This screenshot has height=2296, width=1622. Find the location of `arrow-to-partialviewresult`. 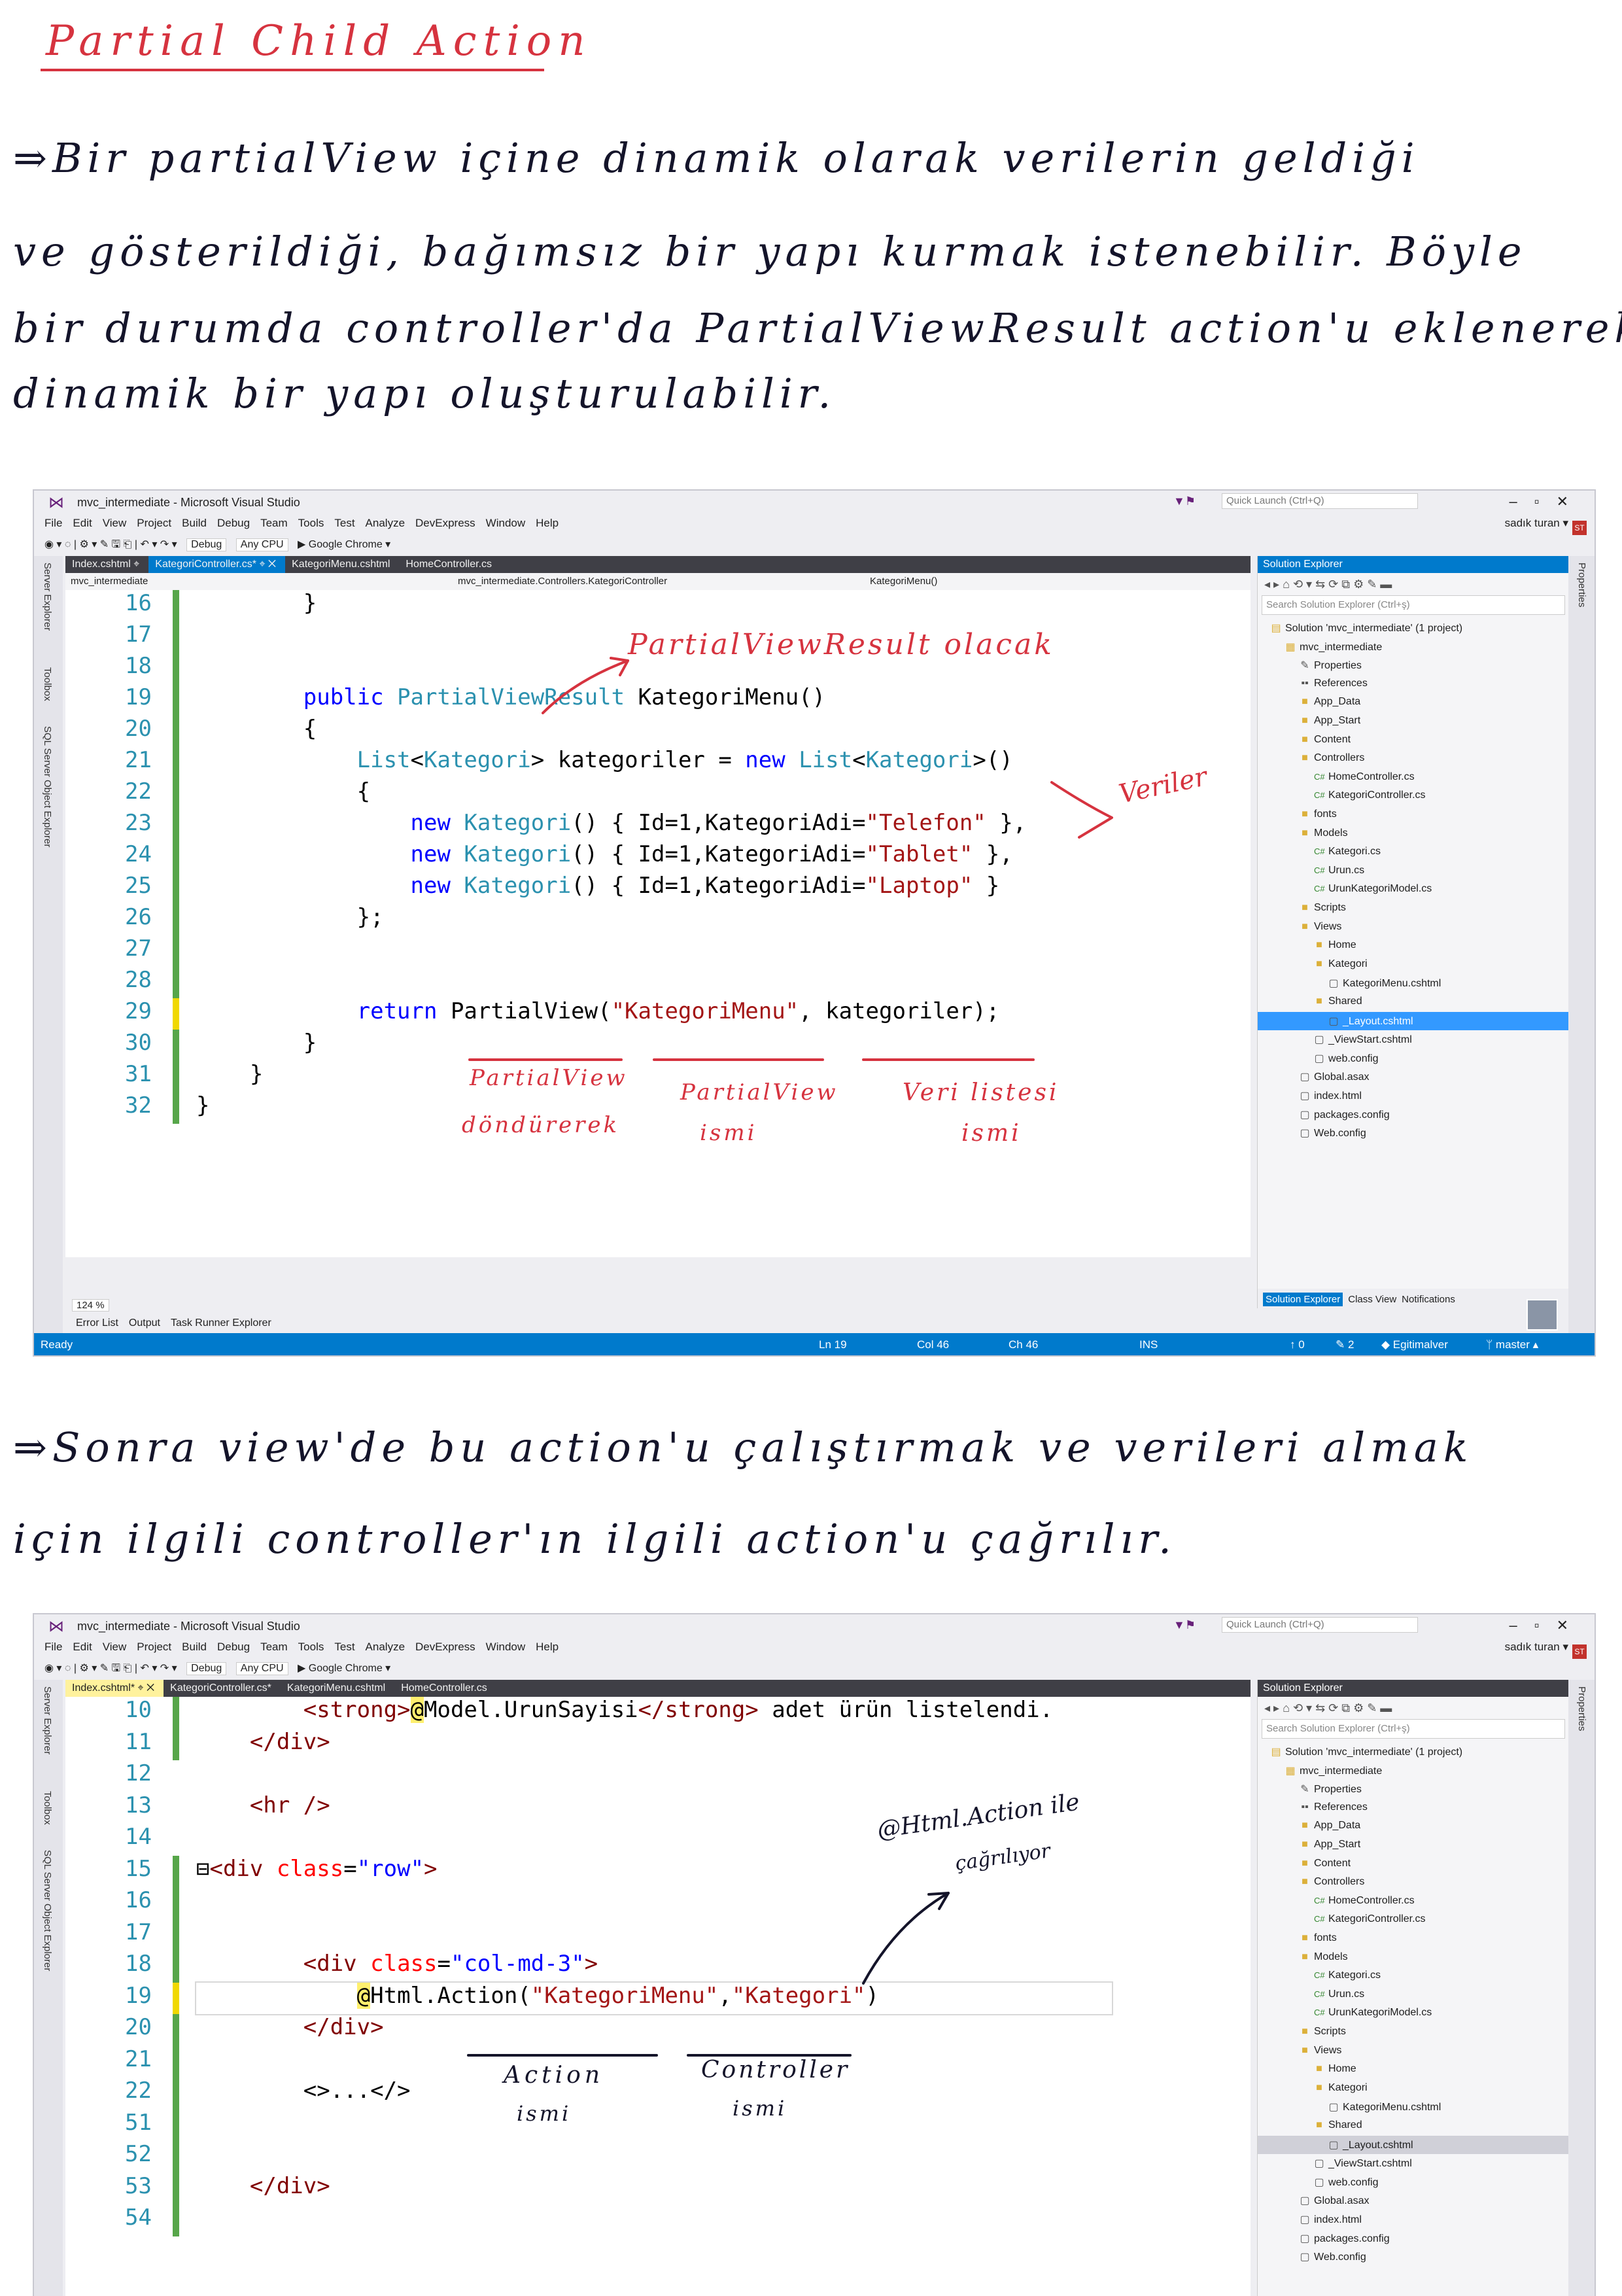

arrow-to-partialviewresult is located at coordinates (585, 686).